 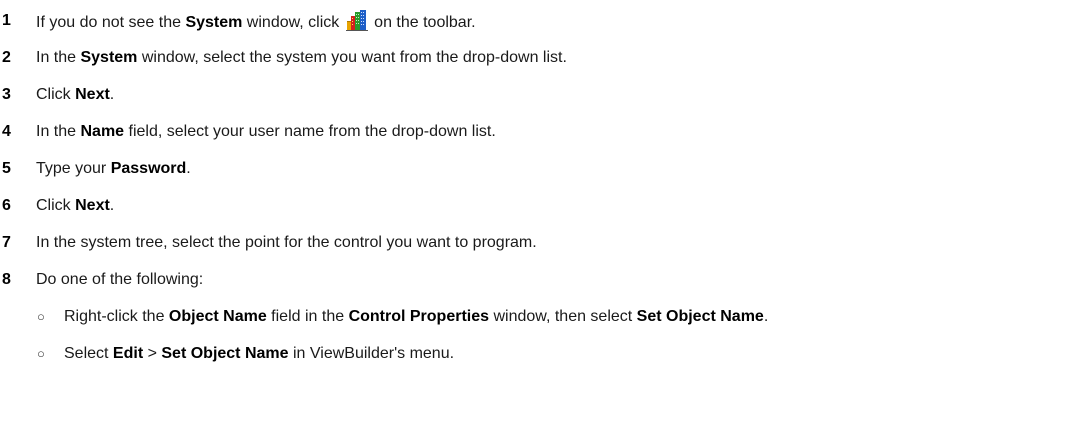 I want to click on step-number: 6, so click(x=6, y=205).